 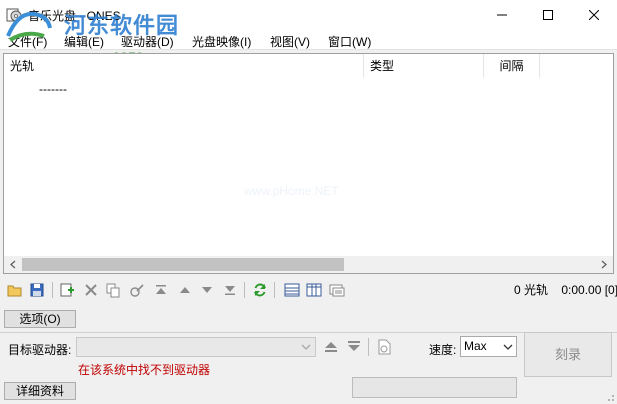 I want to click on move-up-icon, so click(x=185, y=290).